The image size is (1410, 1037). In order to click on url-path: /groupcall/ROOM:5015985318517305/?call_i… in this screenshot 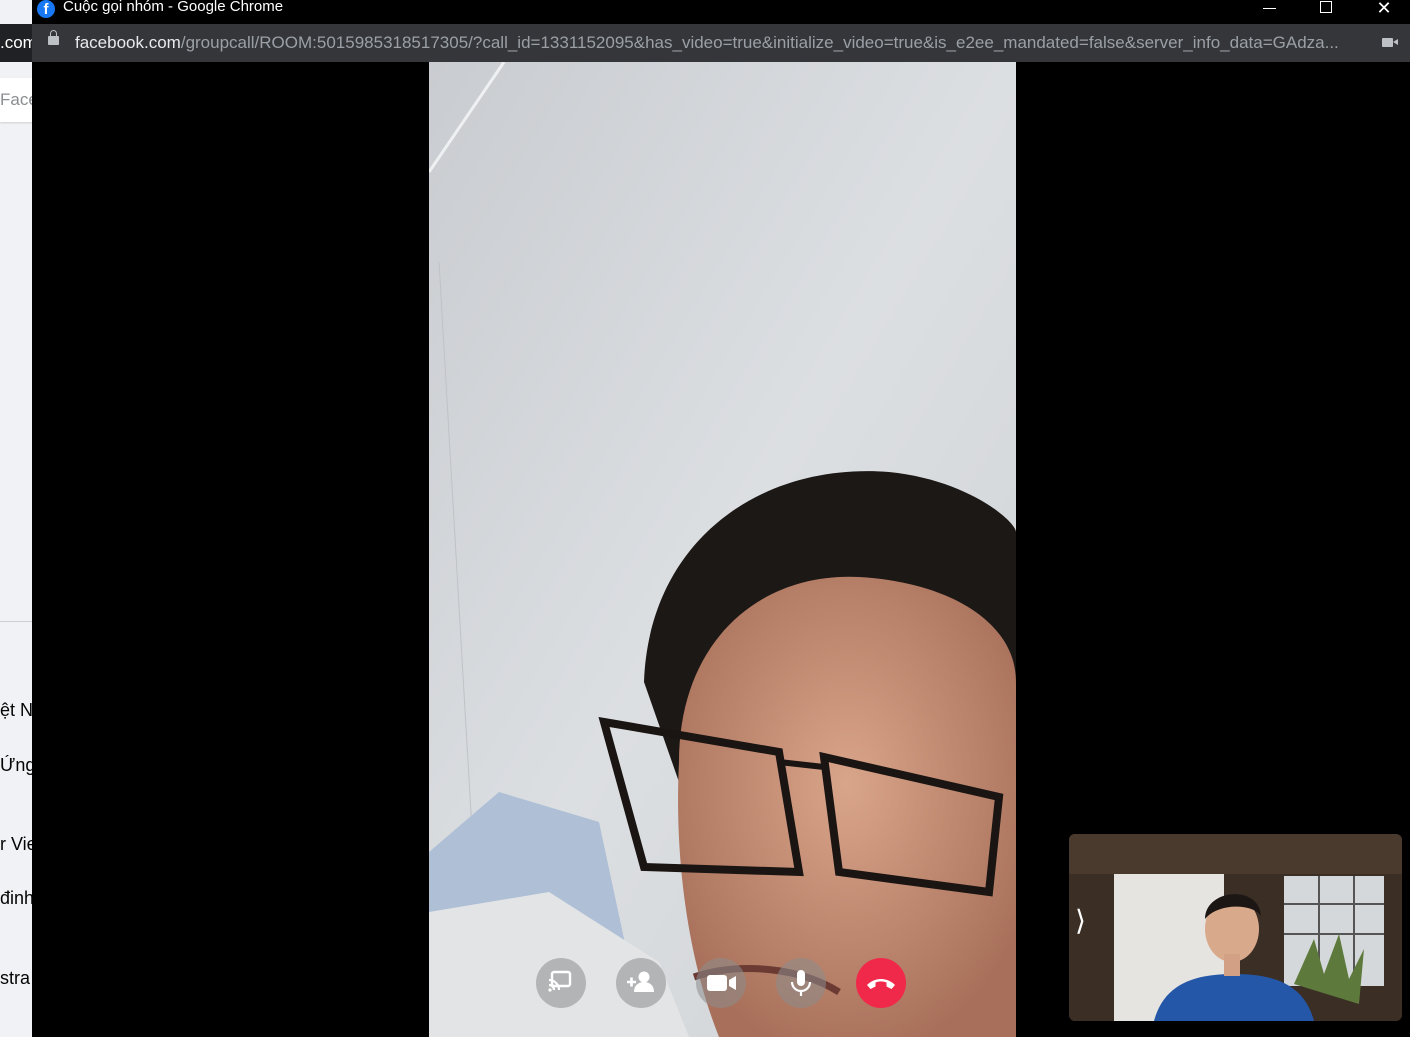, I will do `click(759, 42)`.